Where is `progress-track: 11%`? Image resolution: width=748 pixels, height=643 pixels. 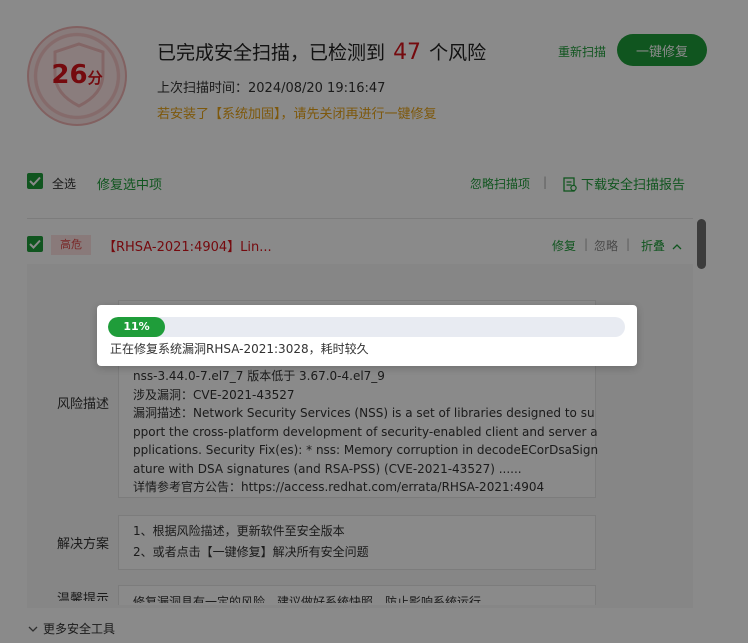 progress-track: 11% is located at coordinates (366, 327).